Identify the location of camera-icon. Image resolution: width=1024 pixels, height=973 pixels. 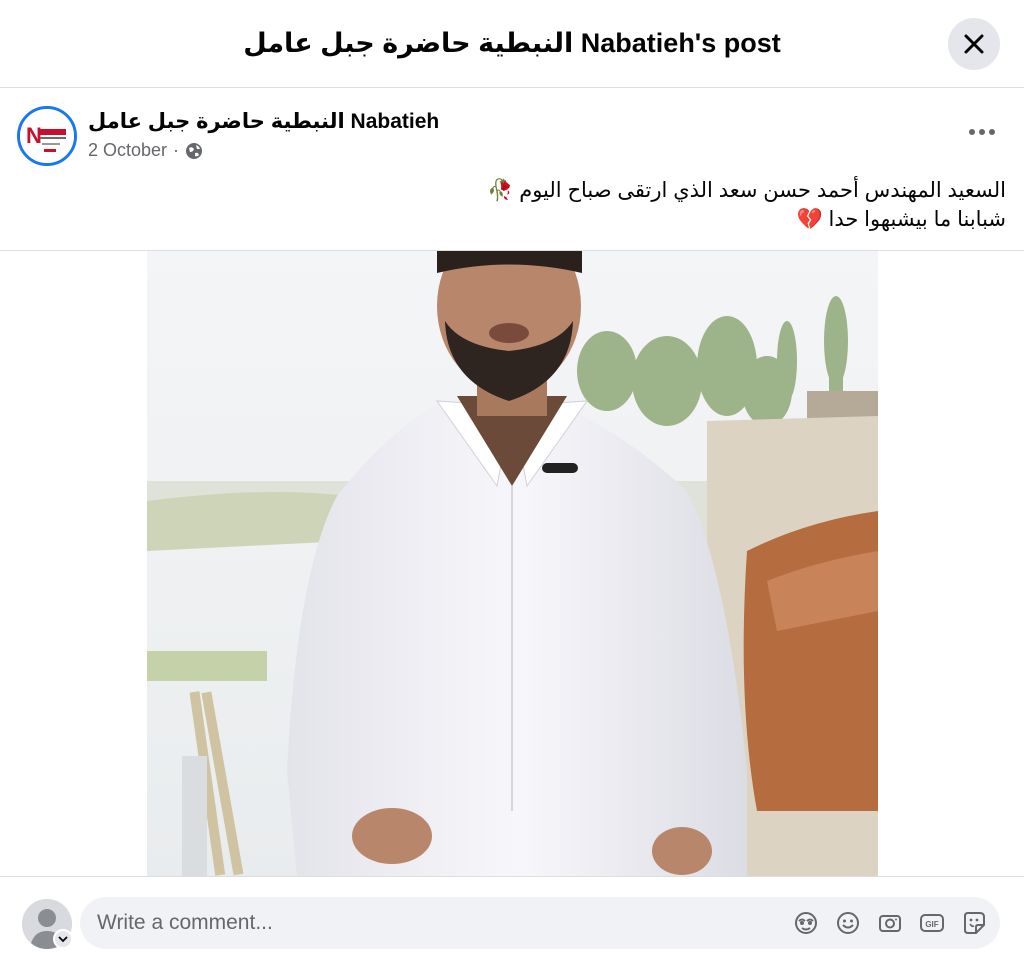
(890, 923).